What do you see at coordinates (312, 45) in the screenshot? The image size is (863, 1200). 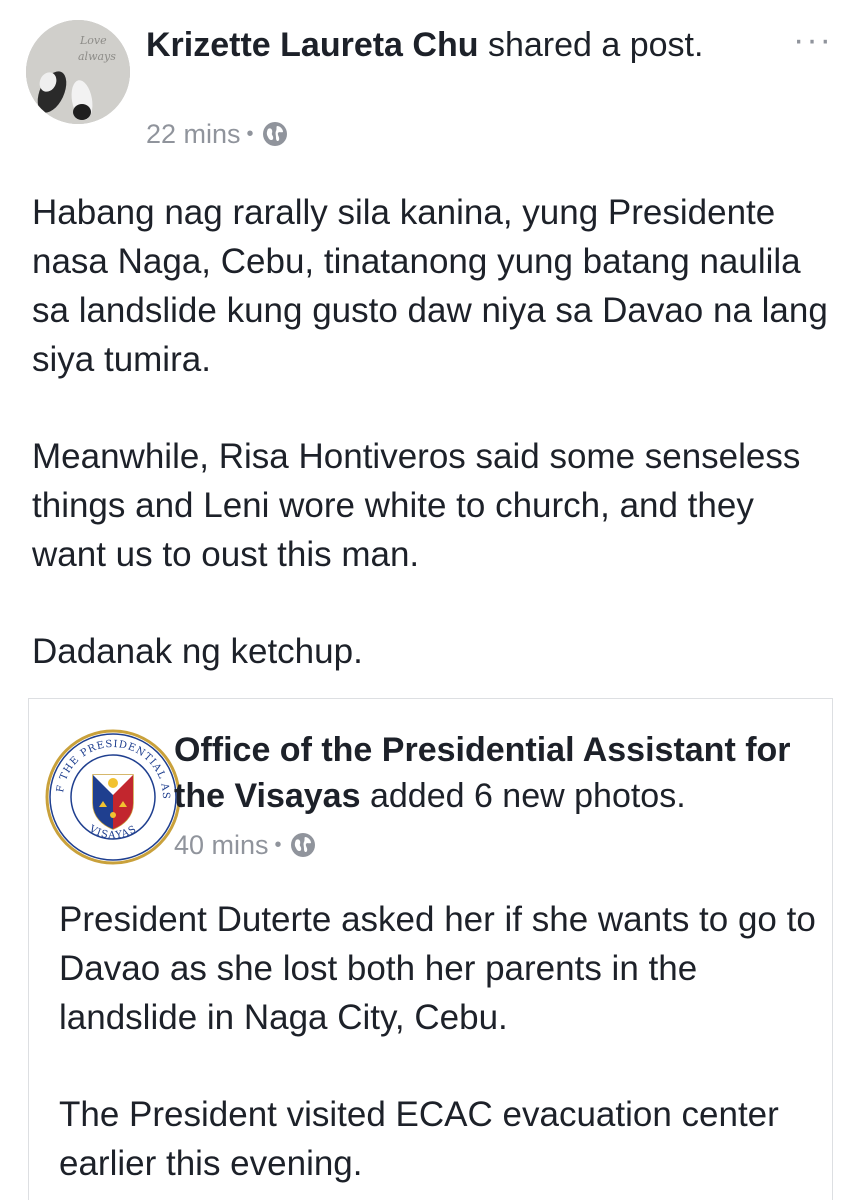 I see `author-name: Krizette Laureta Chu` at bounding box center [312, 45].